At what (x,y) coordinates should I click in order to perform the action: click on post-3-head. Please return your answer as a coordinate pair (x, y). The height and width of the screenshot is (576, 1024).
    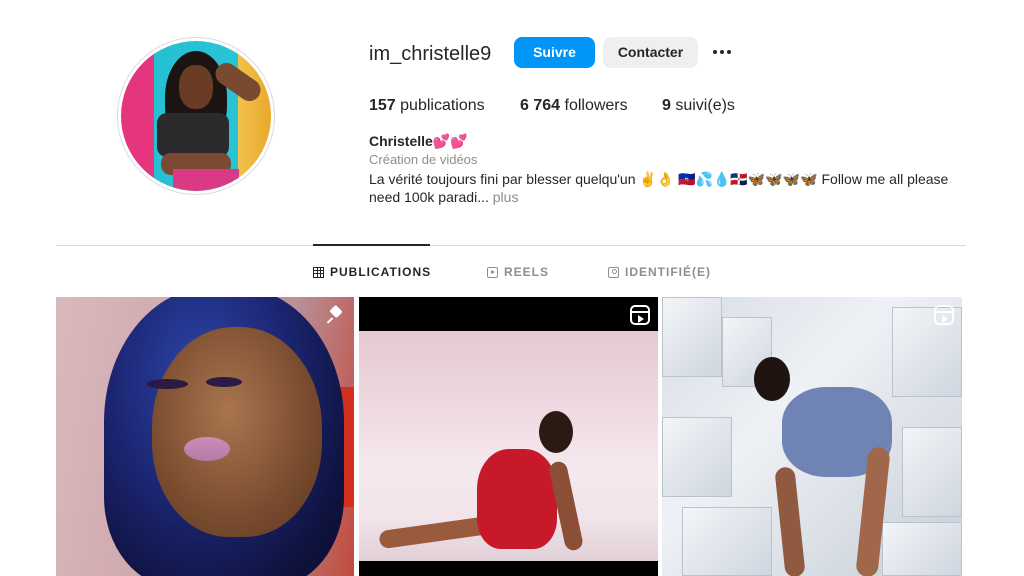
    Looking at the image, I should click on (772, 379).